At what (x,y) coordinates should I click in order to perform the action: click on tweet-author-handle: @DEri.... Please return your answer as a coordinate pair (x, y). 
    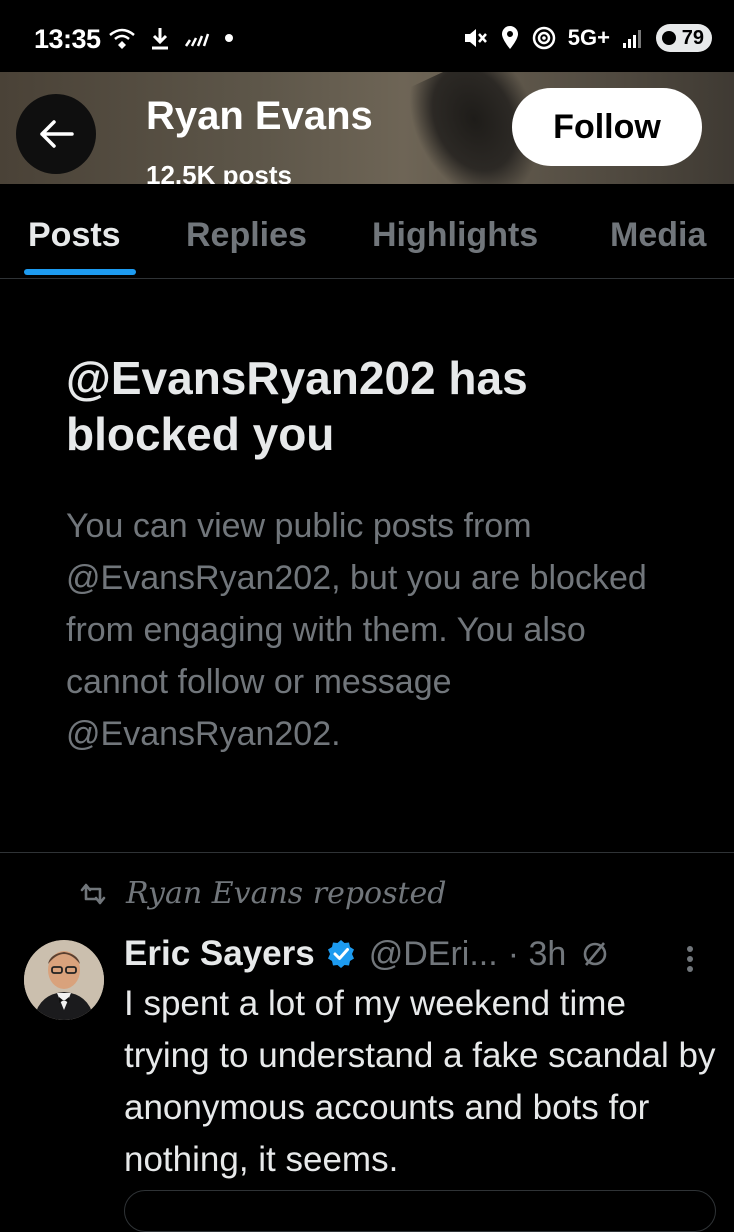
    Looking at the image, I should click on (433, 954).